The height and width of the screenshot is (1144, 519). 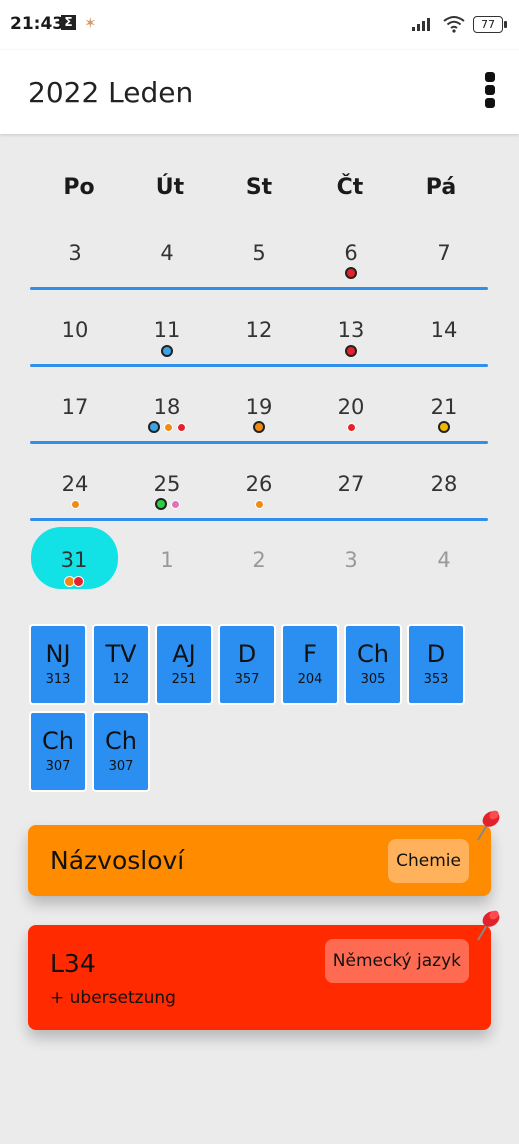 I want to click on lesson-tile: AJ 251, so click(x=184, y=664).